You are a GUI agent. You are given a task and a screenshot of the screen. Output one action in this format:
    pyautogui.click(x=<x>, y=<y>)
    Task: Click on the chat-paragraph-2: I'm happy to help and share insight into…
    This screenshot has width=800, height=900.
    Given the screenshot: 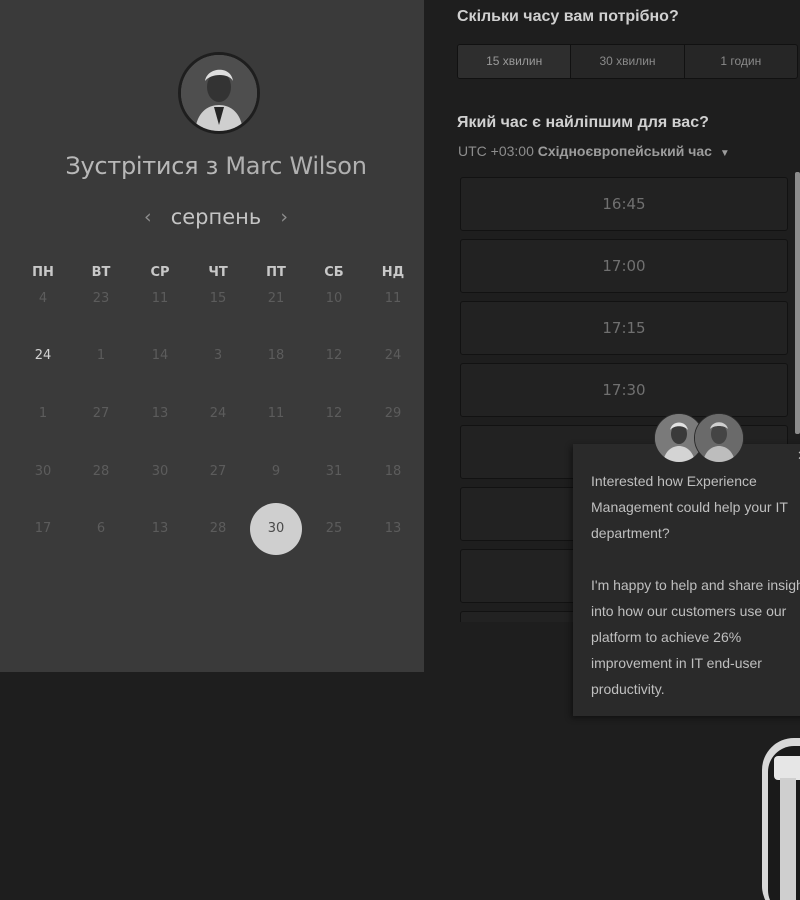 What is the action you would take?
    pyautogui.click(x=695, y=637)
    